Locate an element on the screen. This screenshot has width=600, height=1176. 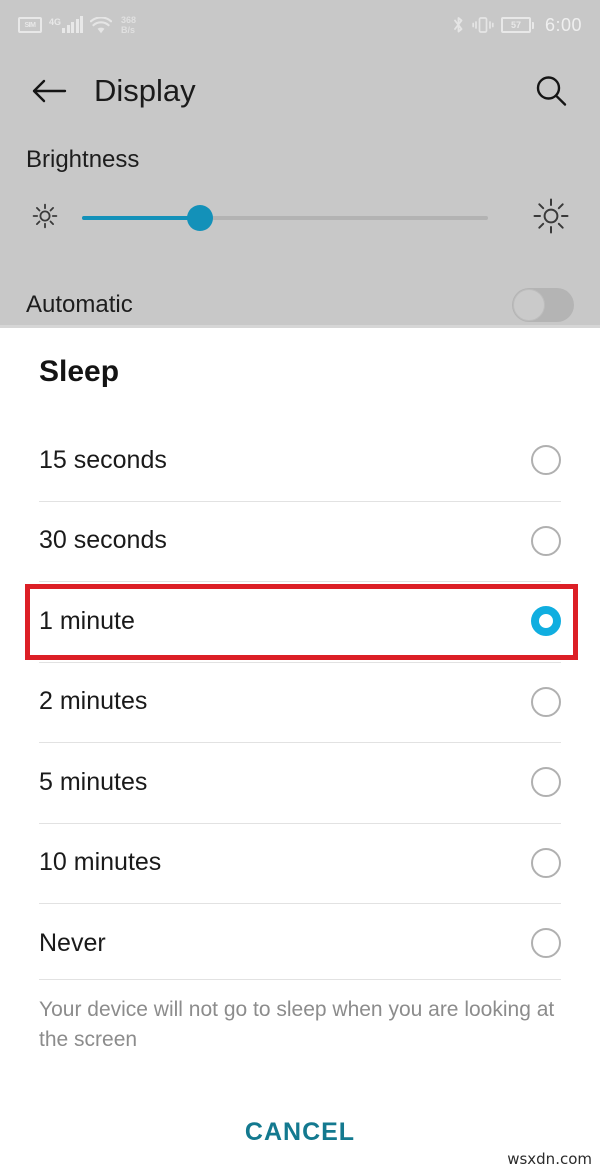
option-label: 2 minutes is located at coordinates (93, 701).